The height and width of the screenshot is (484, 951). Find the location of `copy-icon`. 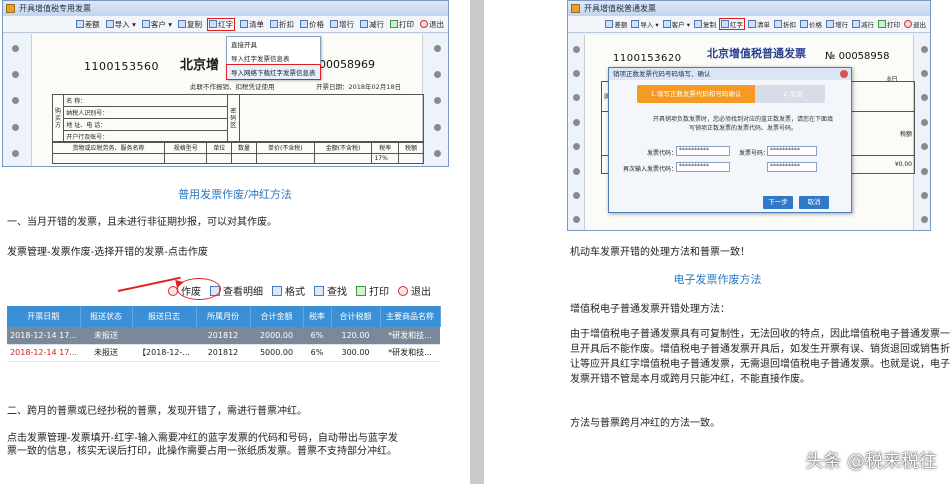

copy-icon is located at coordinates (182, 24).